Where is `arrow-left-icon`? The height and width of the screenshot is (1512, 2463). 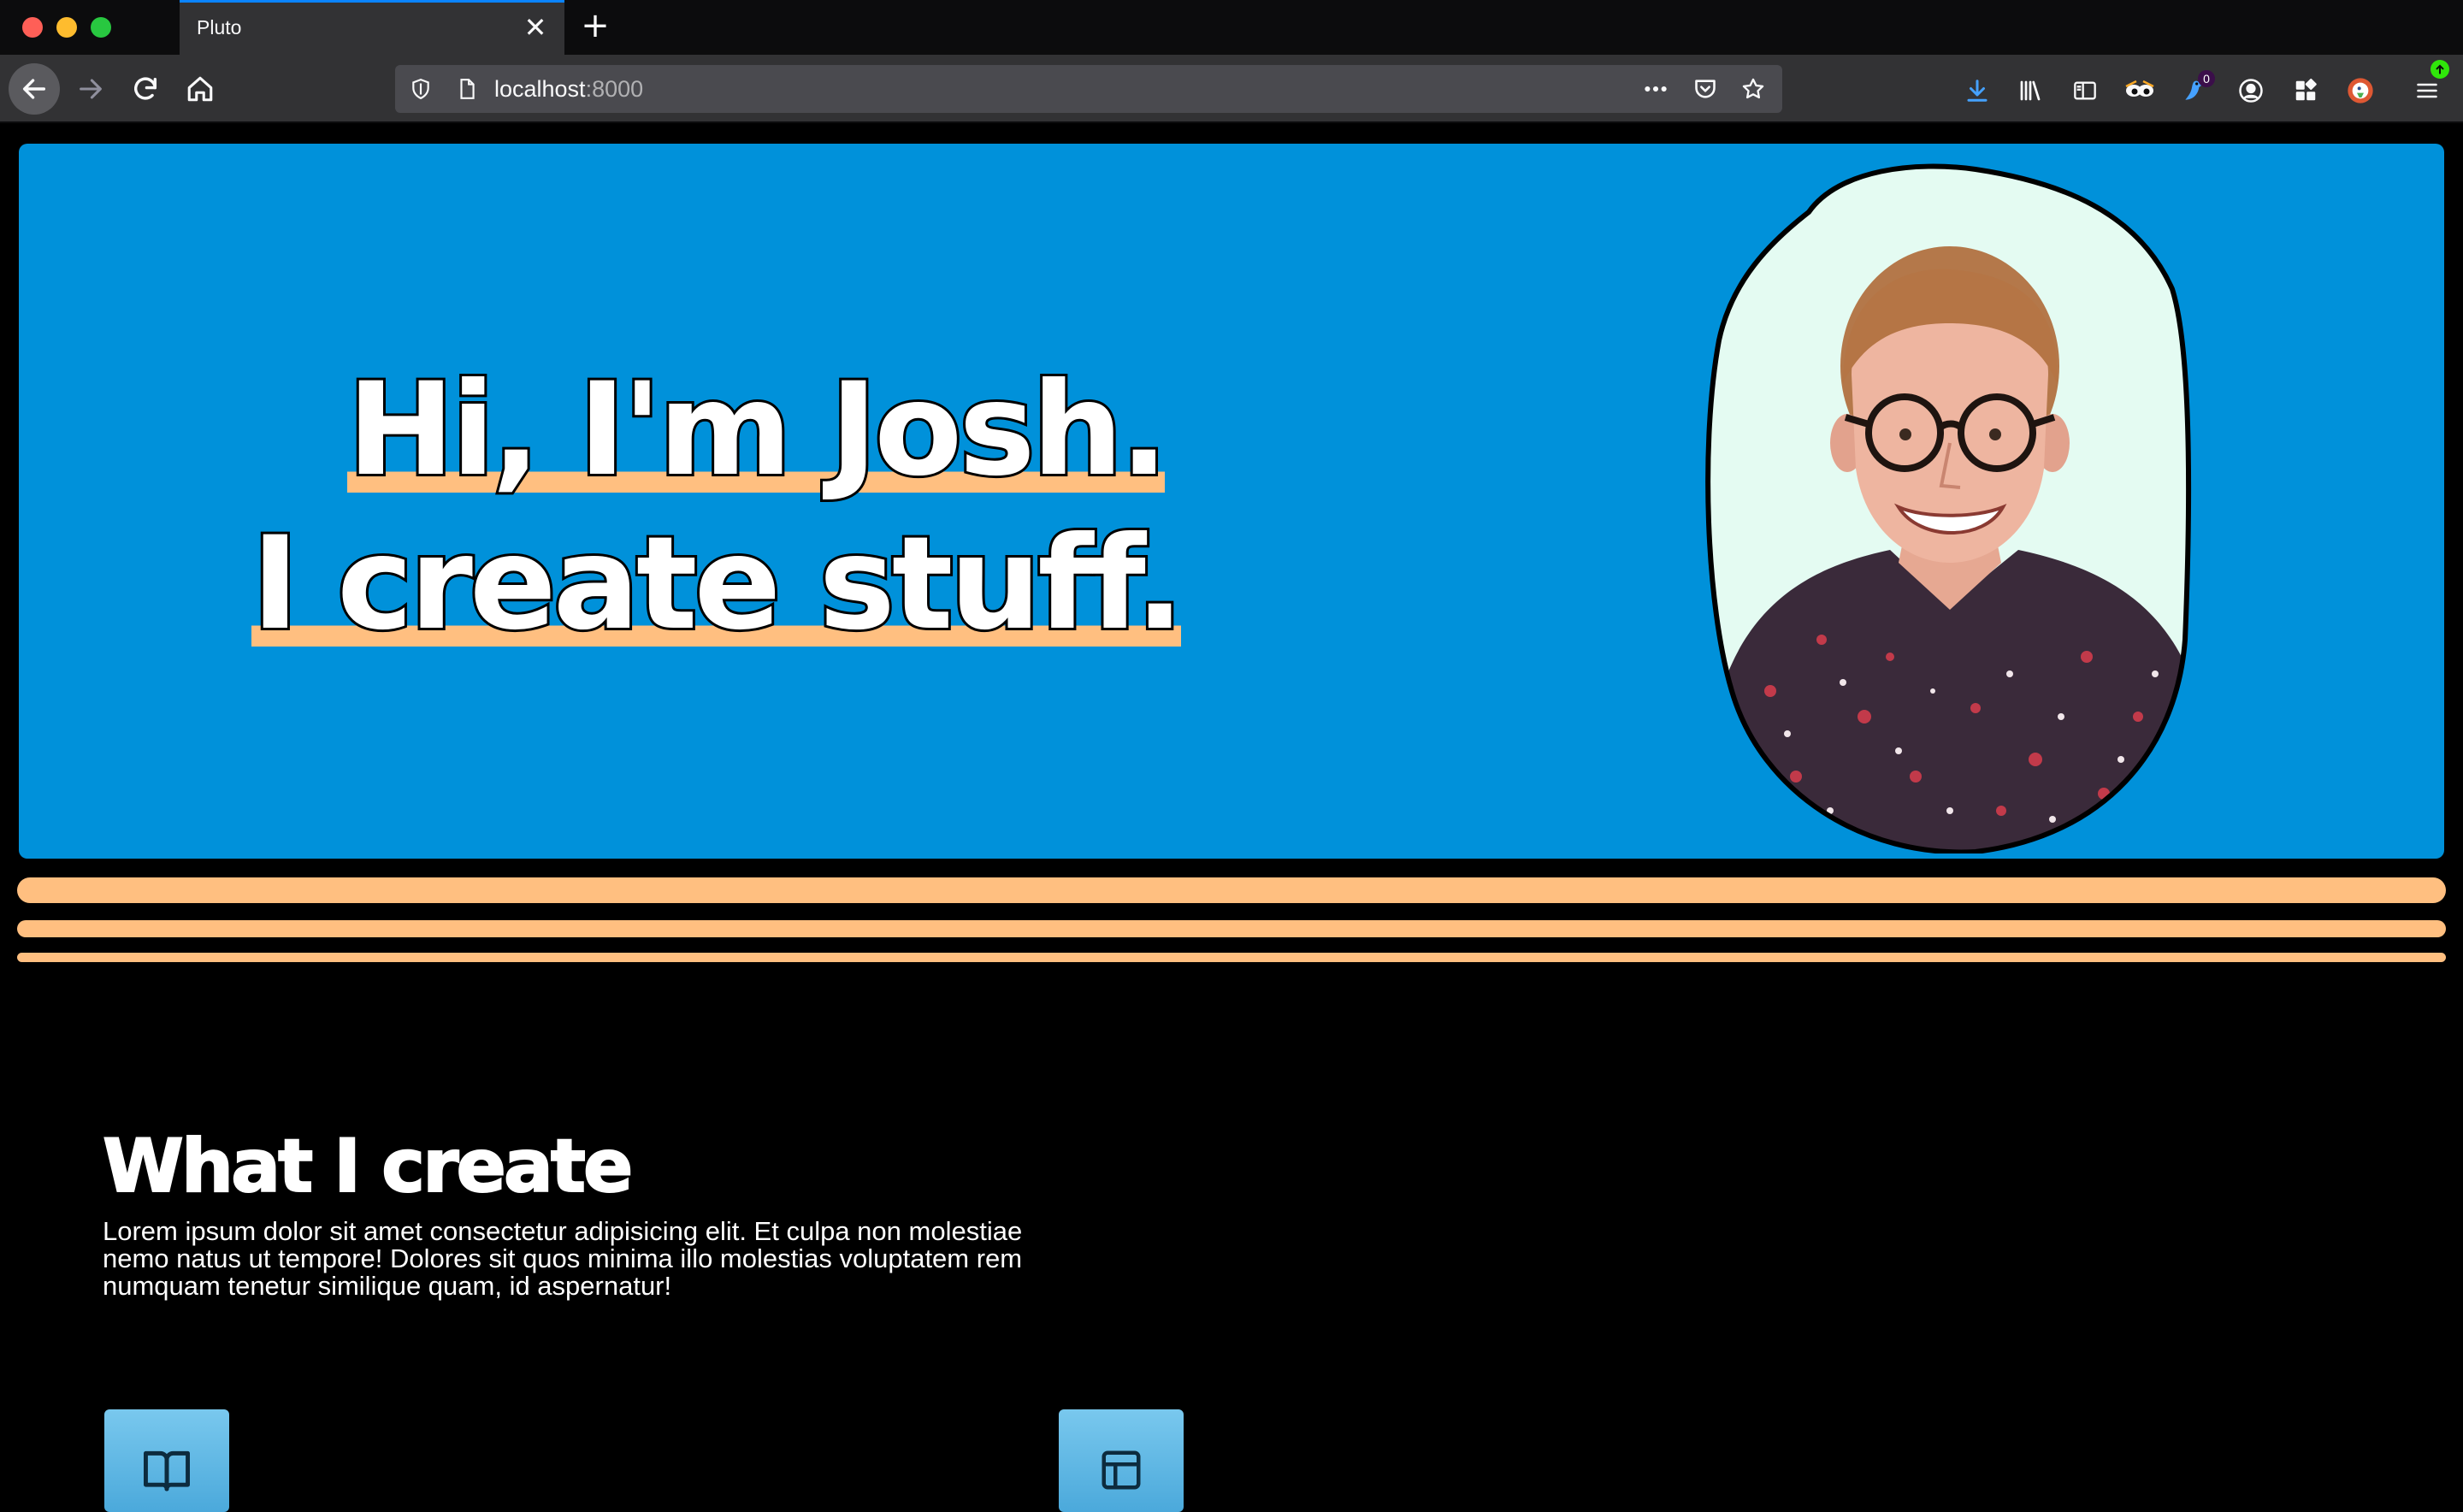
arrow-left-icon is located at coordinates (34, 89).